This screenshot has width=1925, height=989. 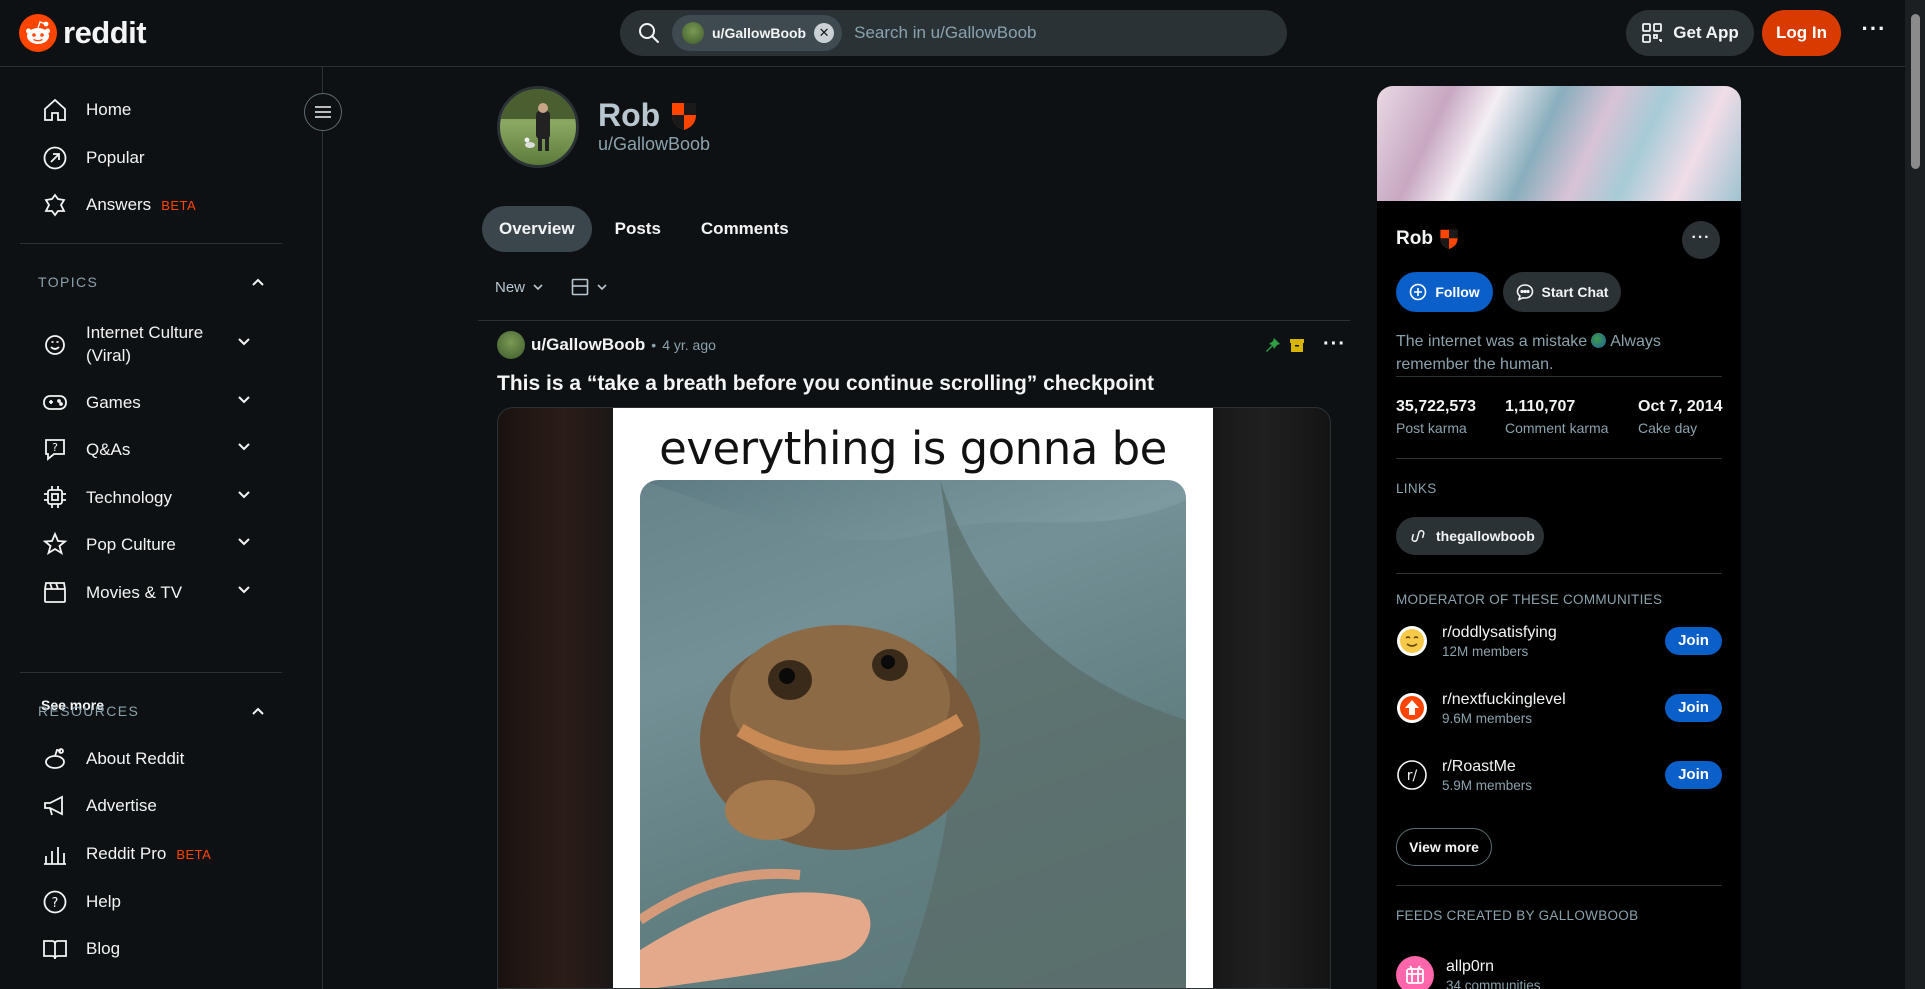 I want to click on home-icon, so click(x=55, y=110).